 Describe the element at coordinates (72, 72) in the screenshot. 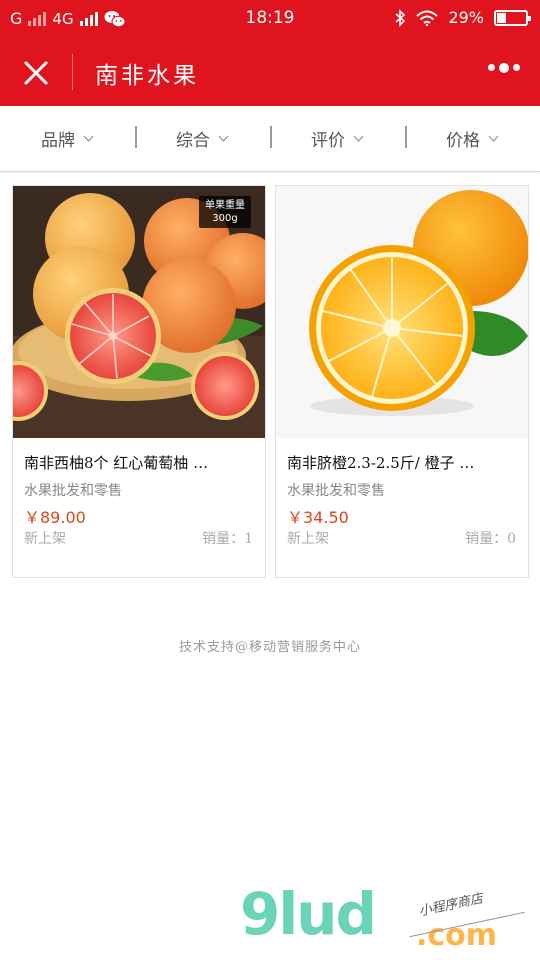

I see `title-divider` at that location.